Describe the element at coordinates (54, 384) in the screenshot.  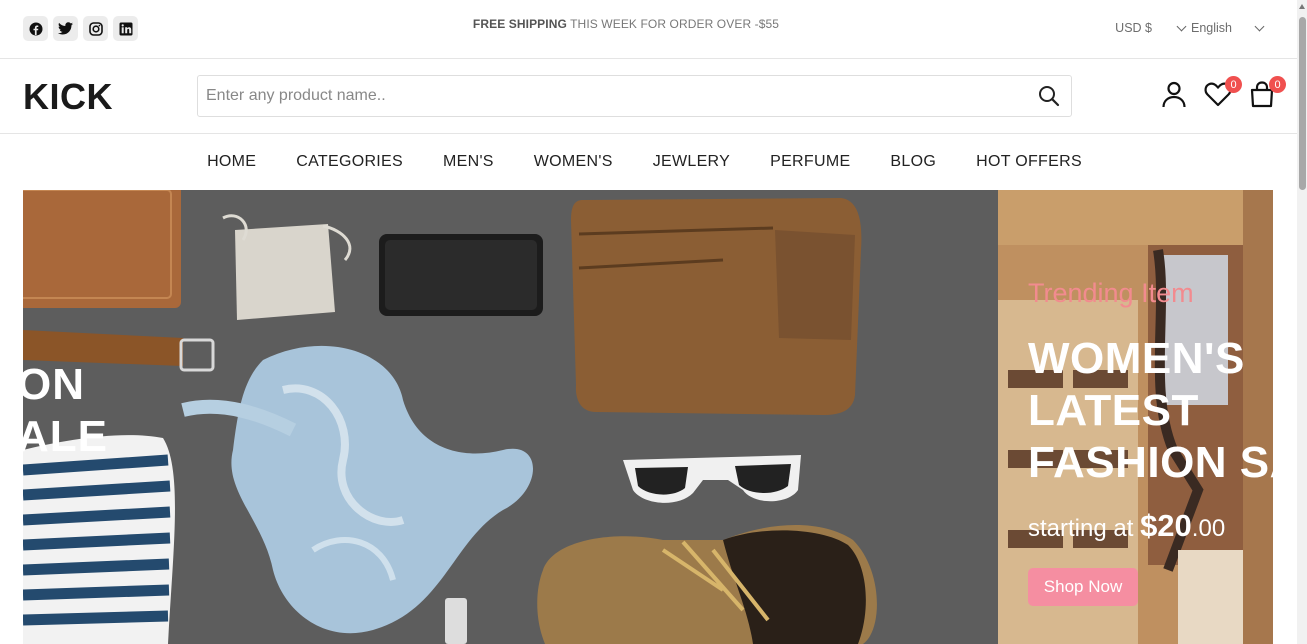
I see `slide1-heading-line1: ON` at that location.